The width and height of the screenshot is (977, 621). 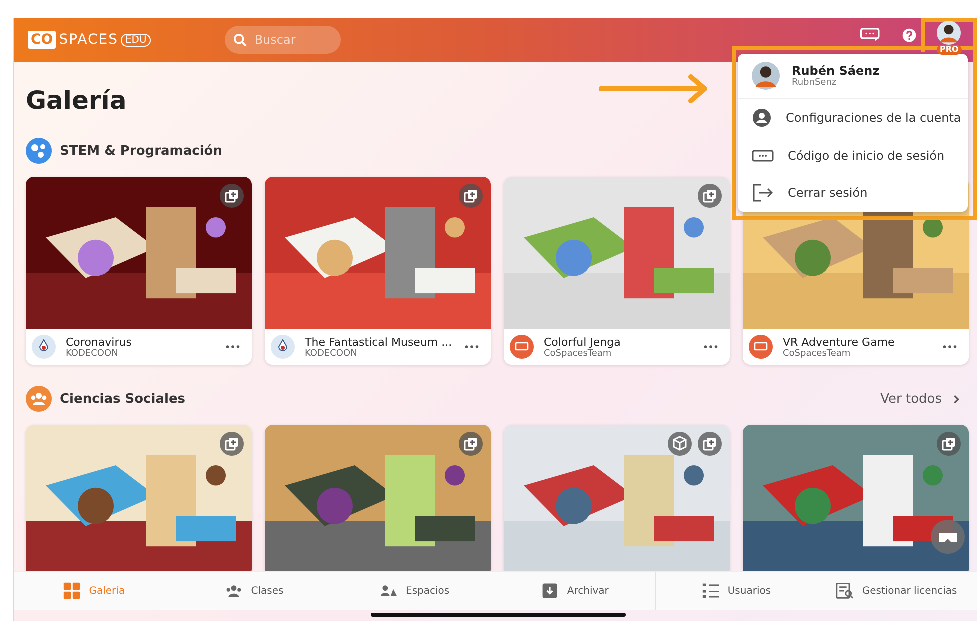 What do you see at coordinates (141, 151) in the screenshot?
I see `section-title: STEM & Programación` at bounding box center [141, 151].